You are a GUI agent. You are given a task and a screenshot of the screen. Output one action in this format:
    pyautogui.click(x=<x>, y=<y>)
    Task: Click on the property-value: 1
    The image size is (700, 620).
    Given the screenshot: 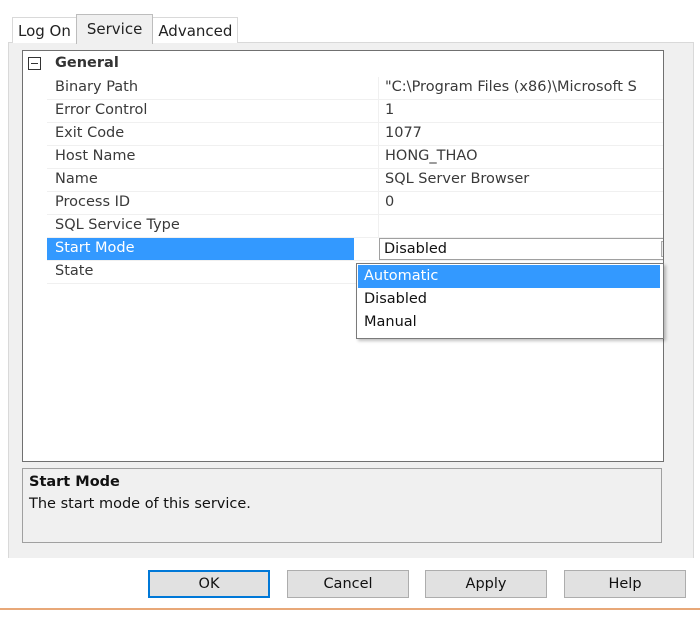 What is the action you would take?
    pyautogui.click(x=390, y=110)
    